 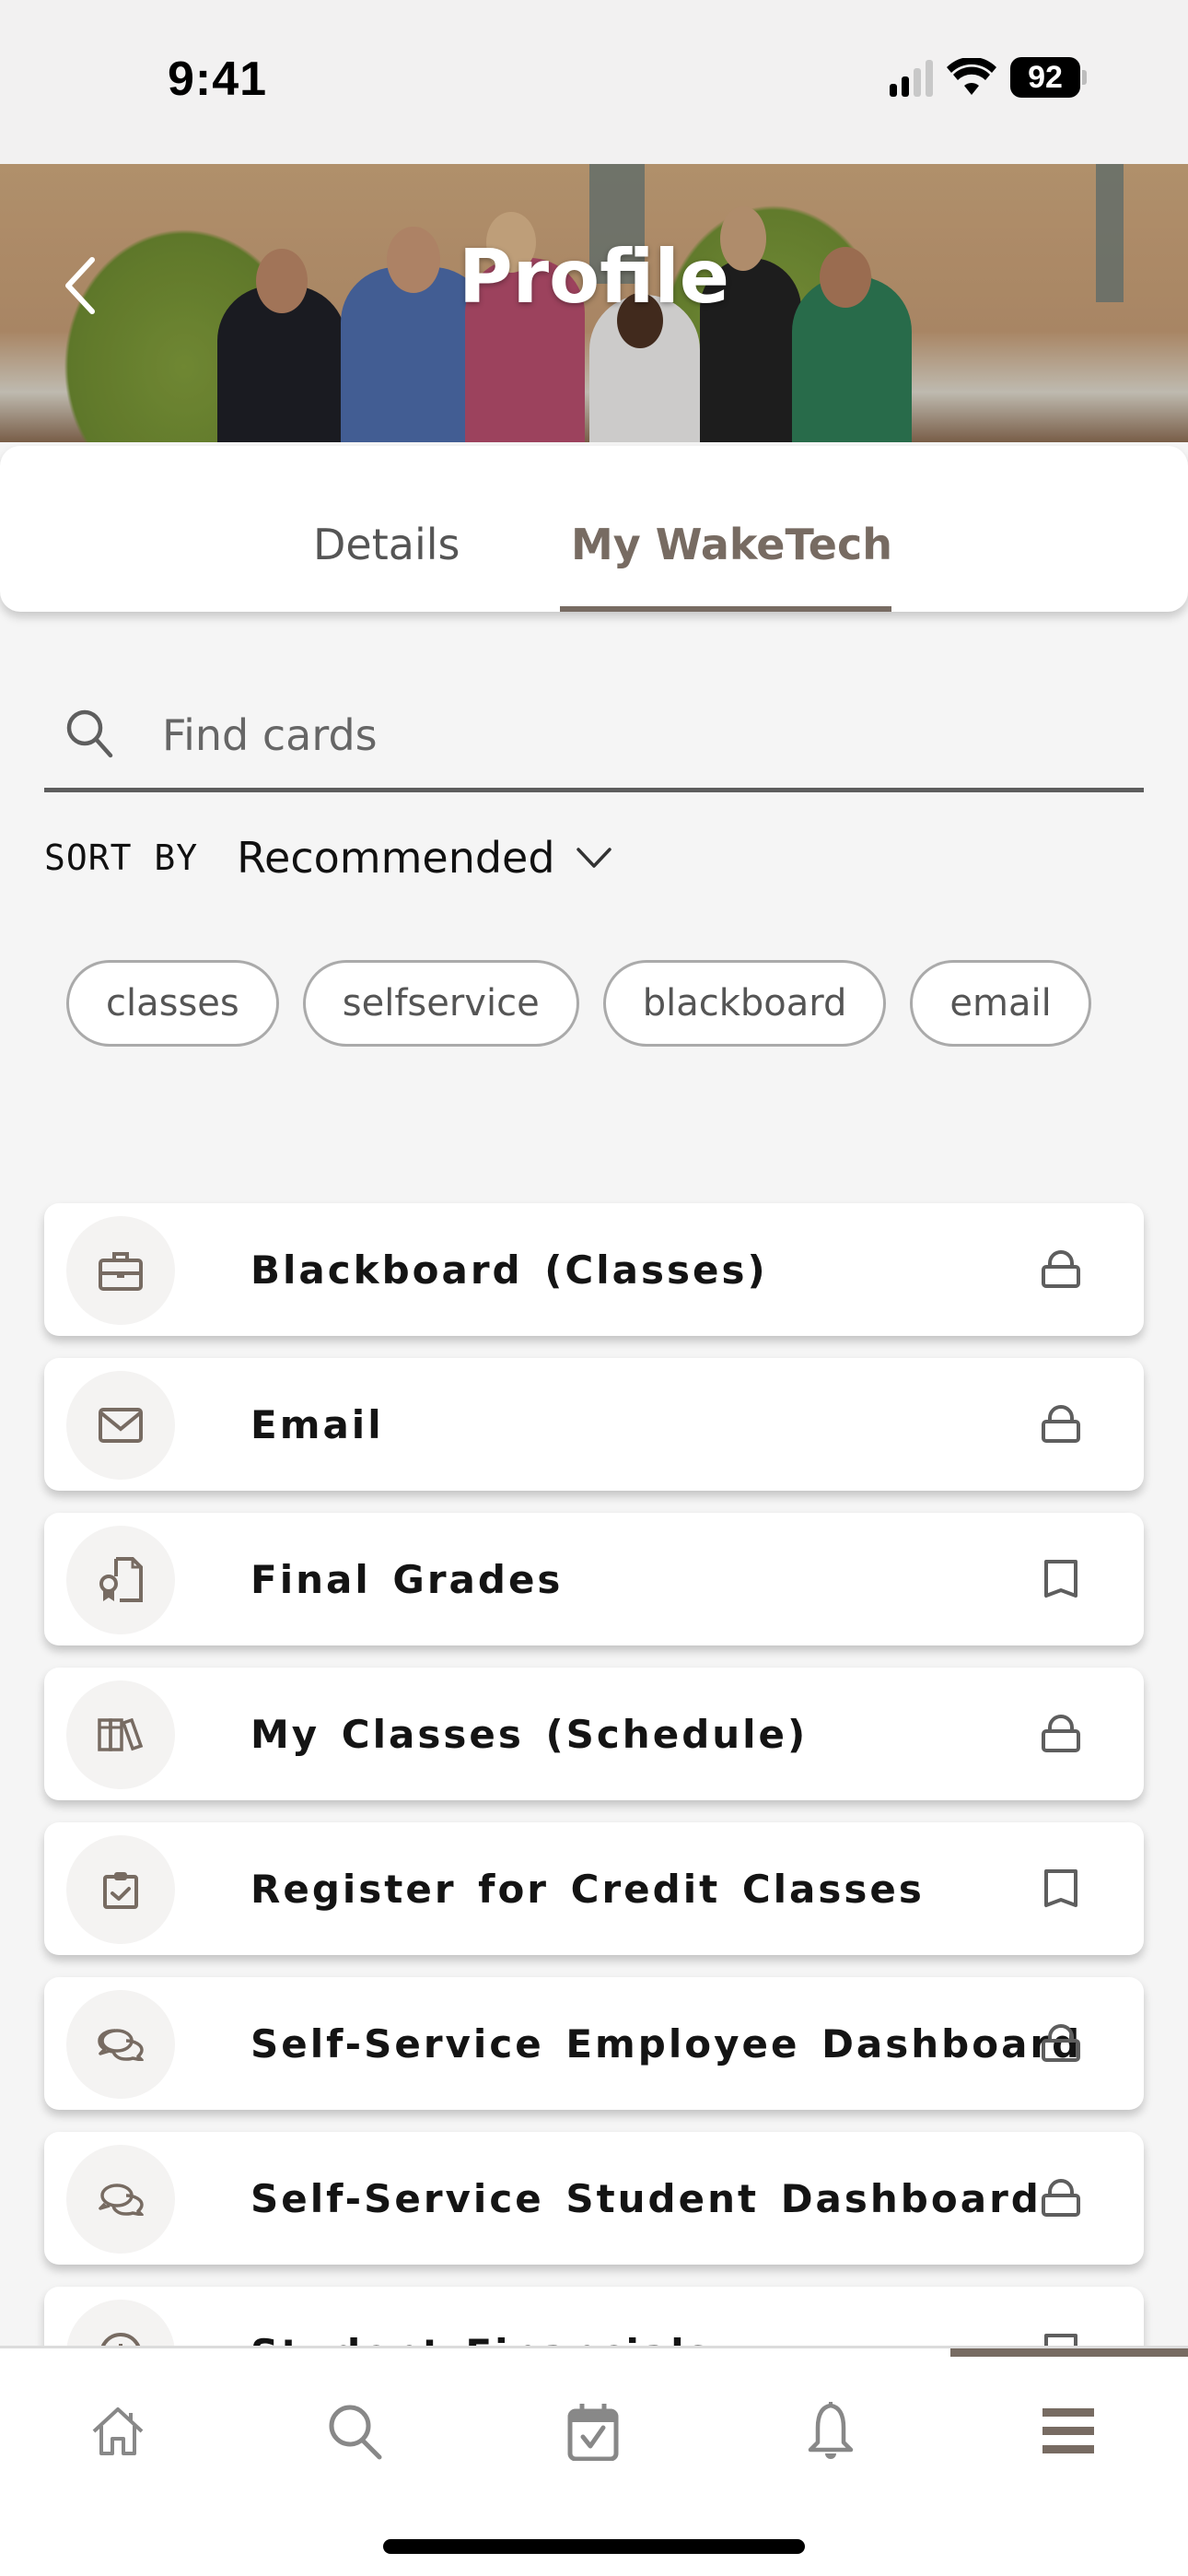 What do you see at coordinates (725, 609) in the screenshot?
I see `active-tab-indicator` at bounding box center [725, 609].